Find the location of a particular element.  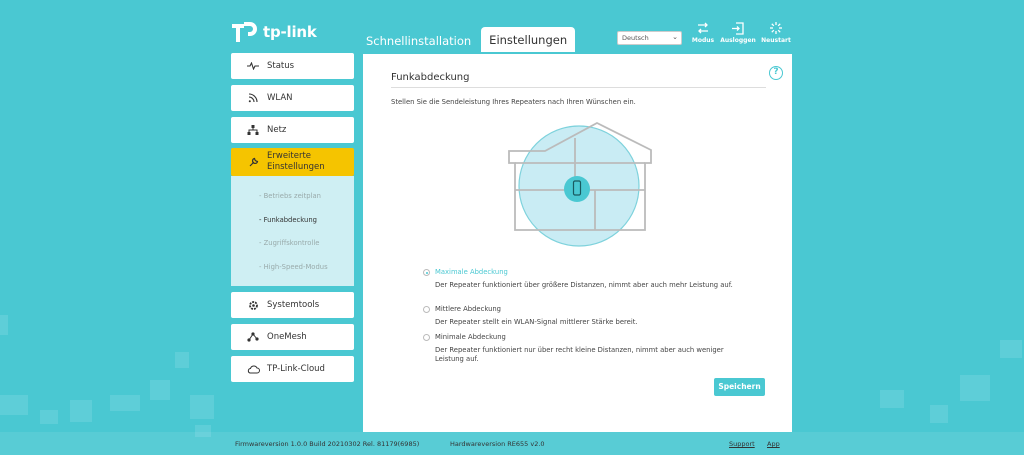

sidebar-item-status: Status is located at coordinates (292, 66).